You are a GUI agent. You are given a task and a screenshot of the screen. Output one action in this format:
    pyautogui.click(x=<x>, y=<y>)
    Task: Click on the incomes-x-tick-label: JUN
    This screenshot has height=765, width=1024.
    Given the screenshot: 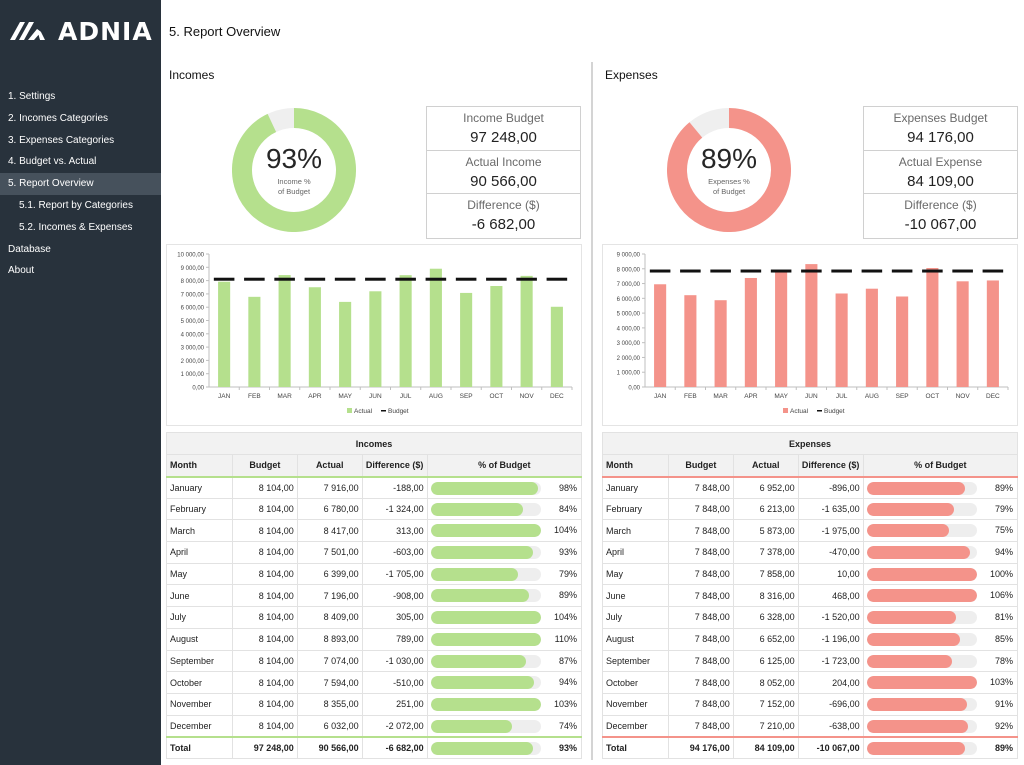 What is the action you would take?
    pyautogui.click(x=375, y=396)
    